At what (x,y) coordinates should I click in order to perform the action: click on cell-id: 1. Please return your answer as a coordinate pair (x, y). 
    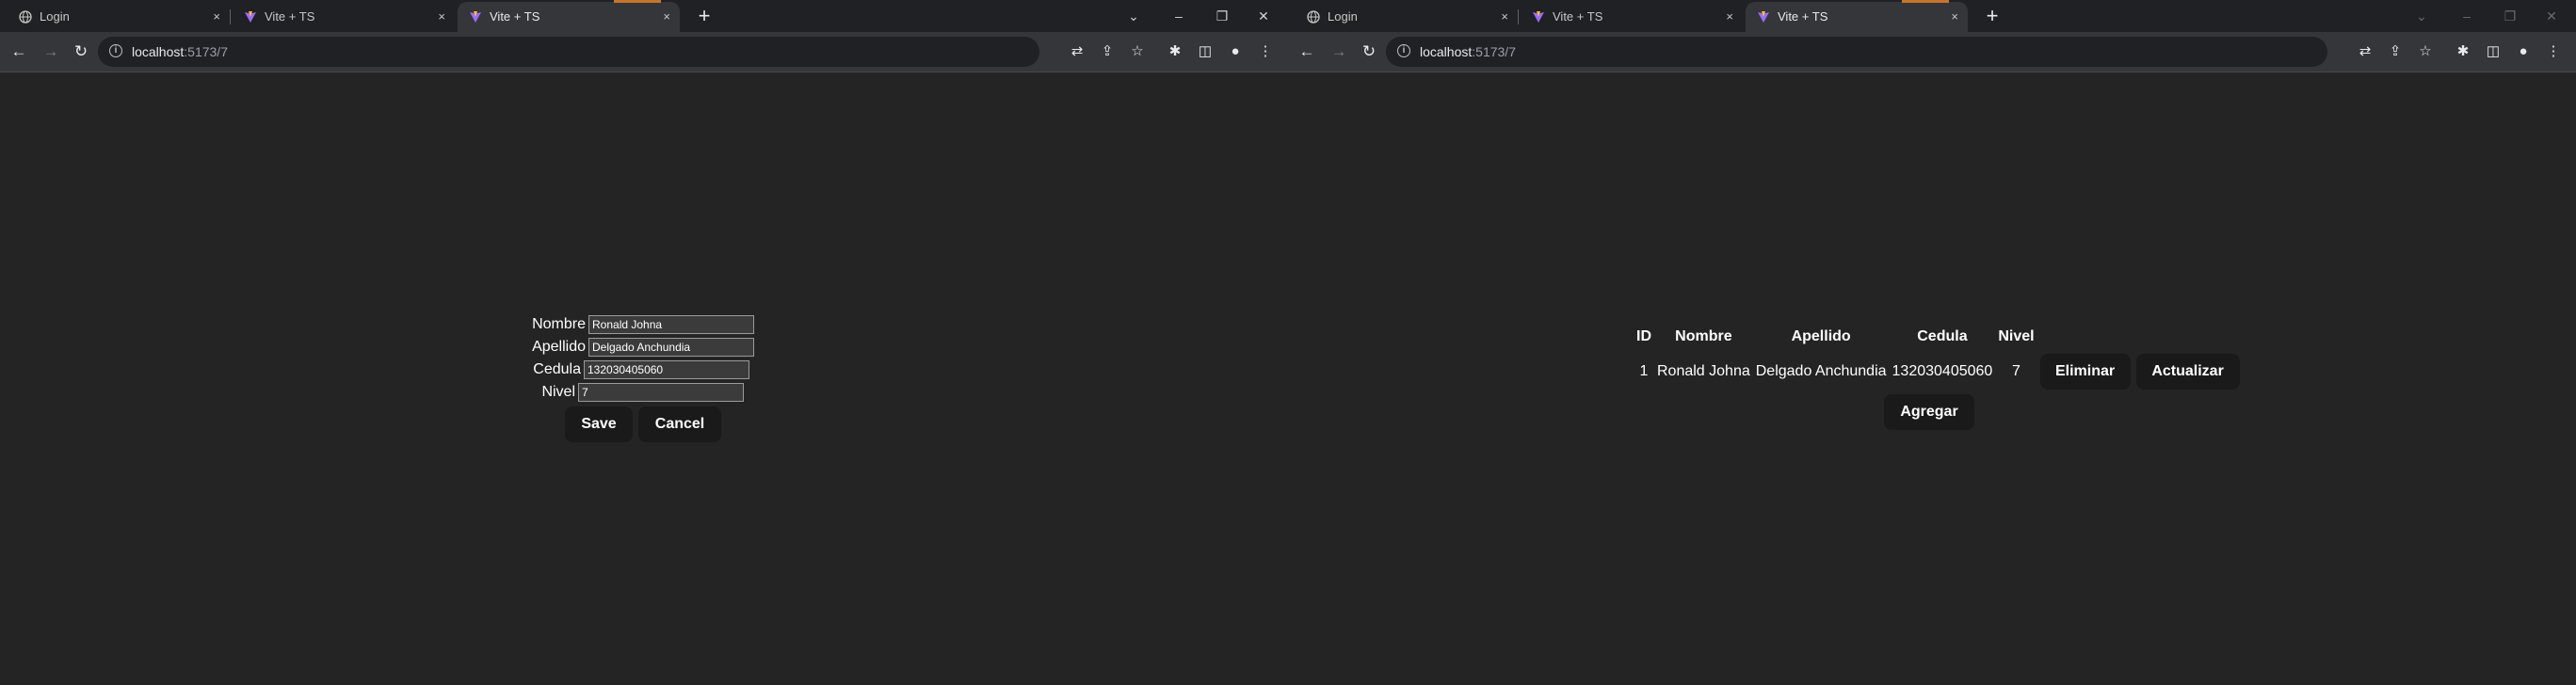
    Looking at the image, I should click on (1644, 371).